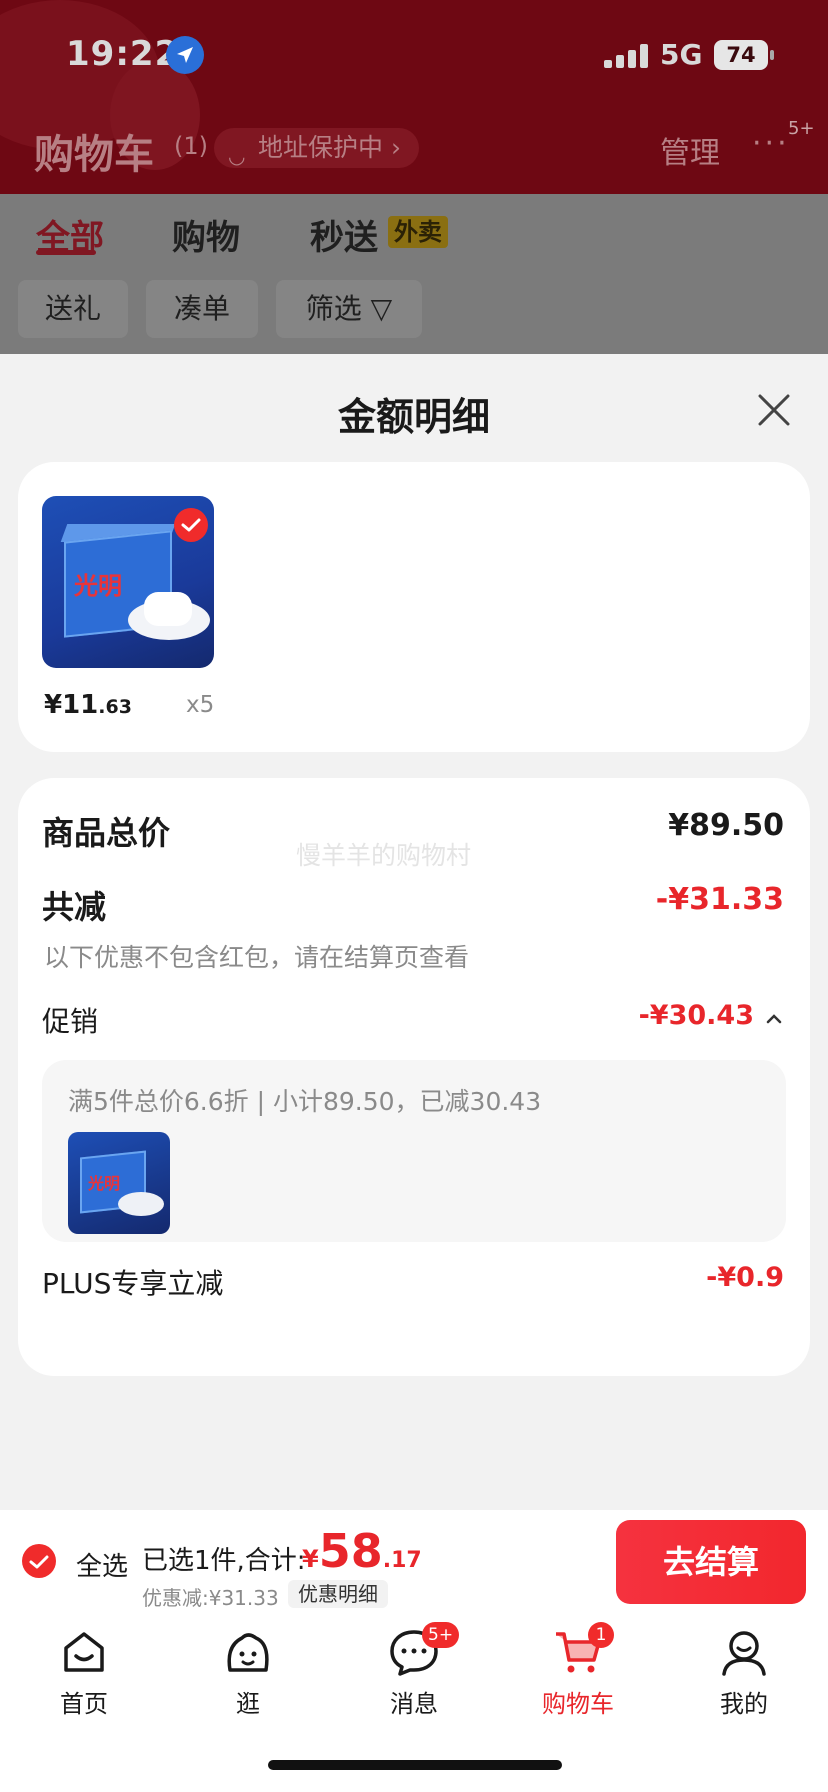 The image size is (828, 1792). I want to click on cart-header: 19:22 5G 74 购物车 (1) ◡ 地址保护中 › 管理 ··· 5+, so click(414, 97).